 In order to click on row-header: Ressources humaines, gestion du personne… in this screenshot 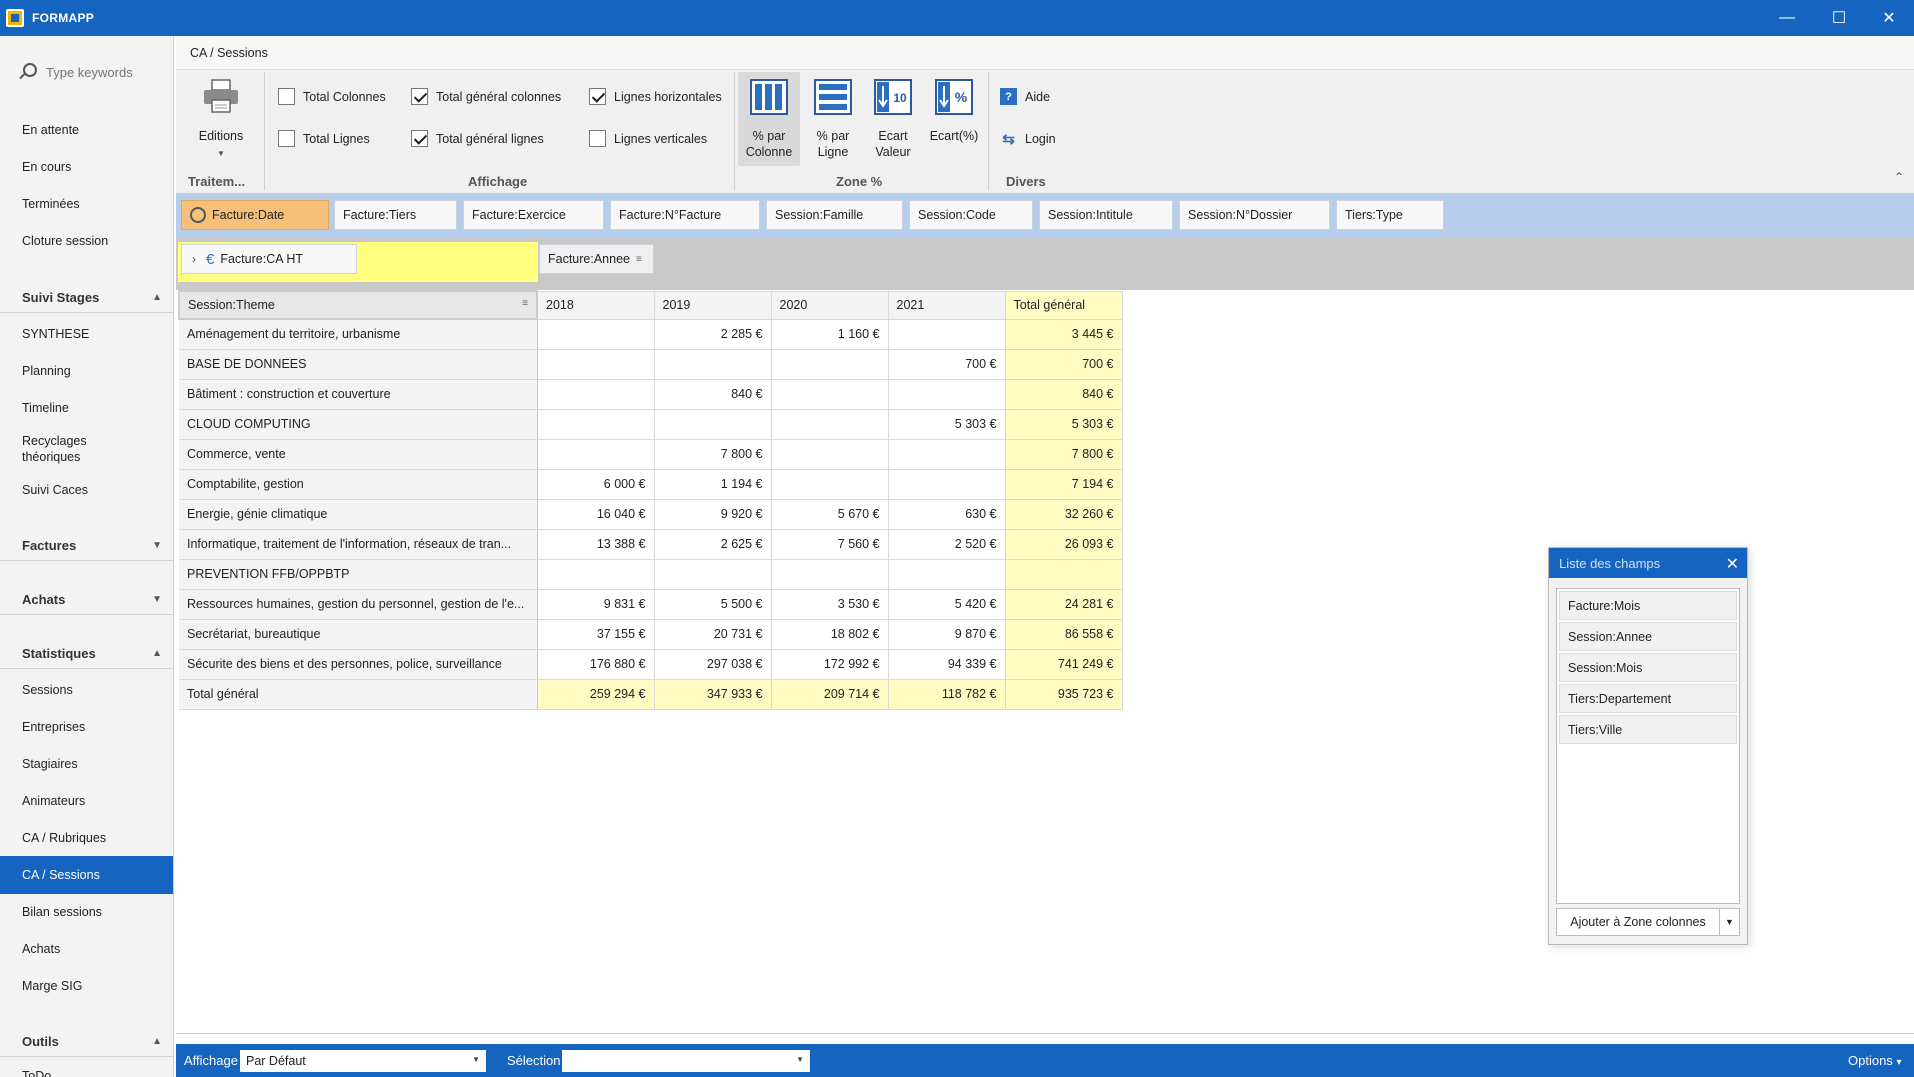, I will do `click(358, 604)`.